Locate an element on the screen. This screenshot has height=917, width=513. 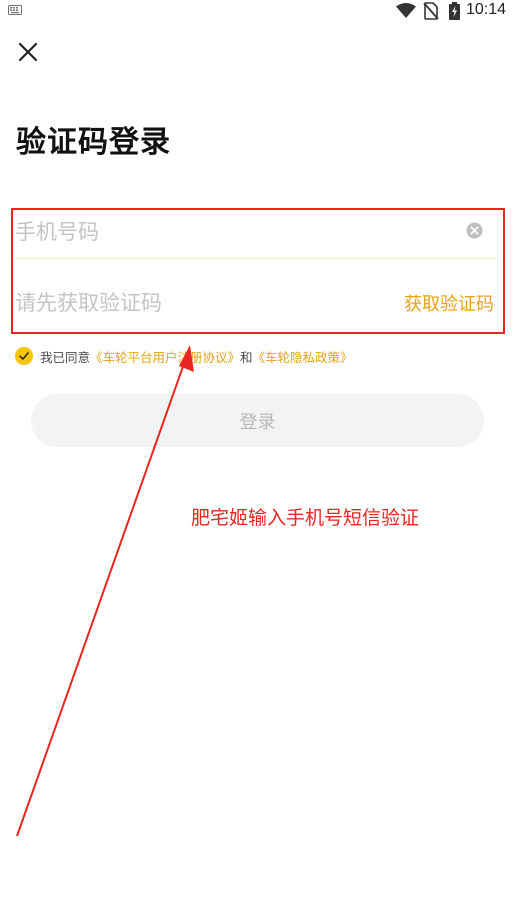
keyboard-icon is located at coordinates (15, 10).